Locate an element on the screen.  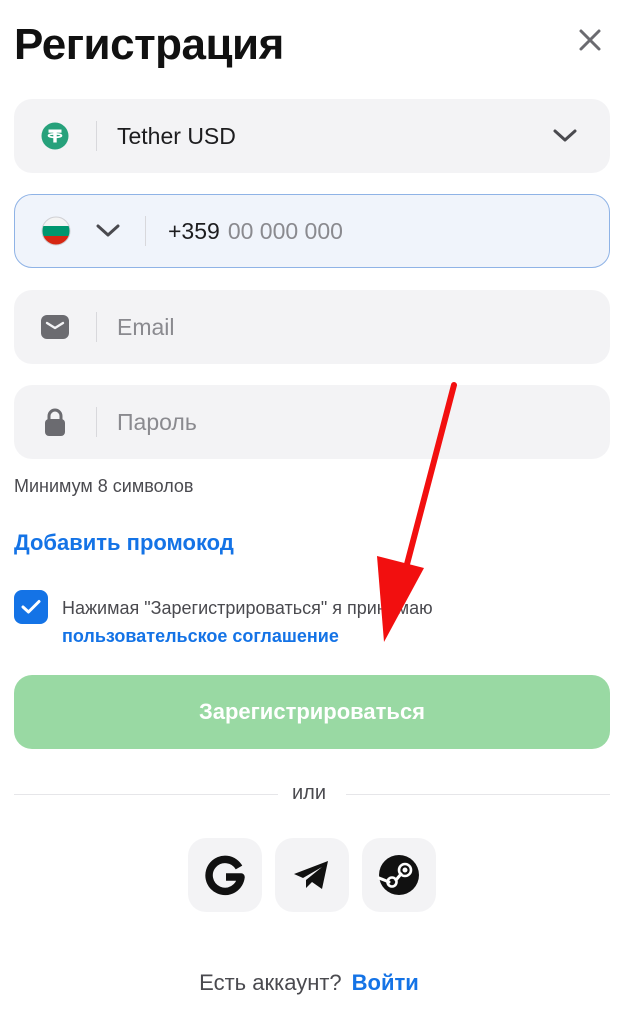
bulgaria-flag-icon is located at coordinates (56, 231).